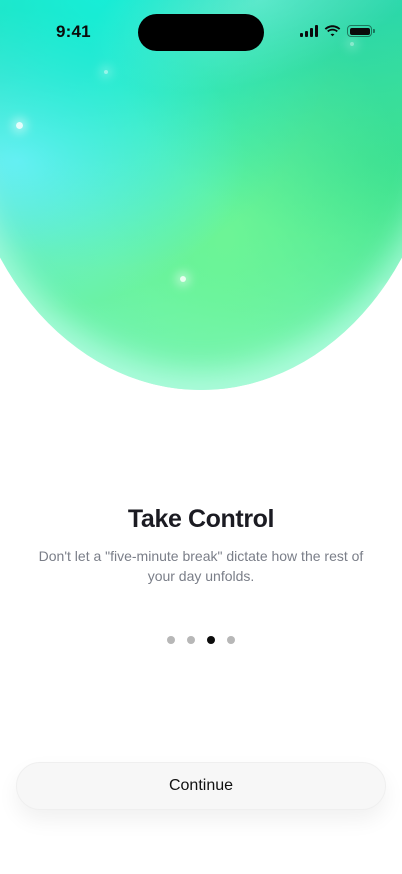  I want to click on status-bar: 9:41, so click(201, 31).